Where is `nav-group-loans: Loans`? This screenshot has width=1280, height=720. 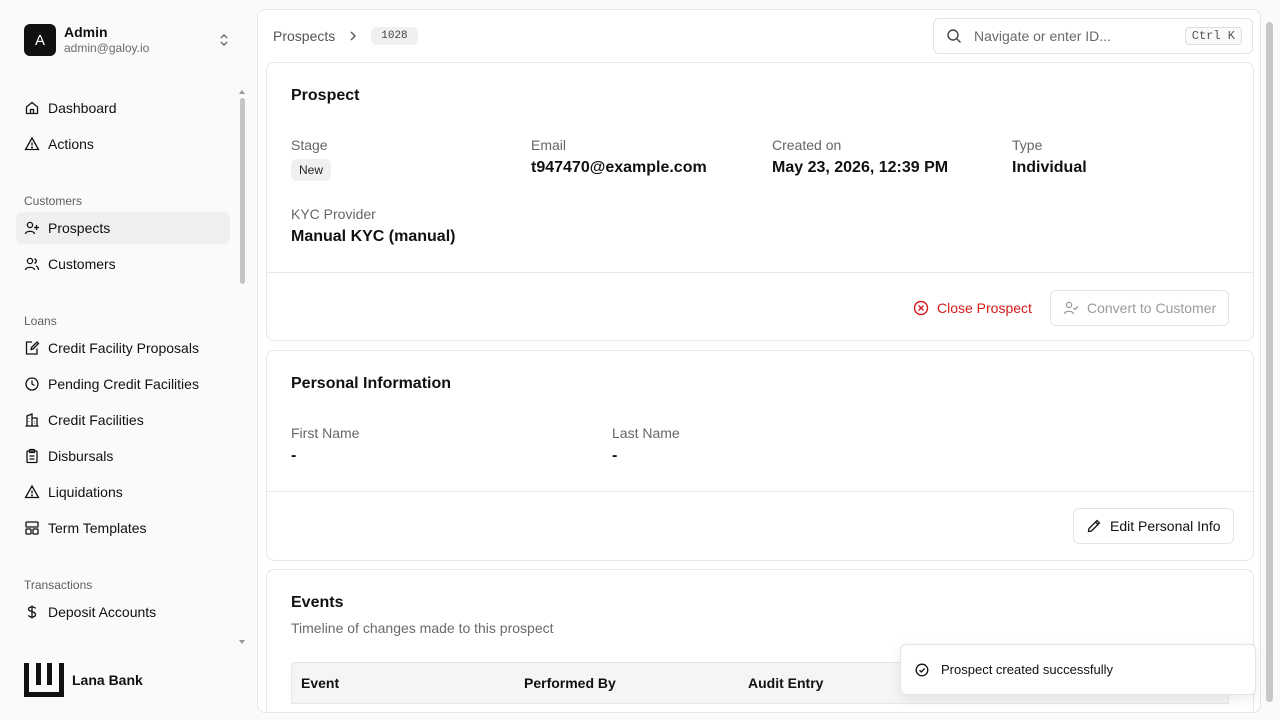
nav-group-loans: Loans is located at coordinates (40, 321).